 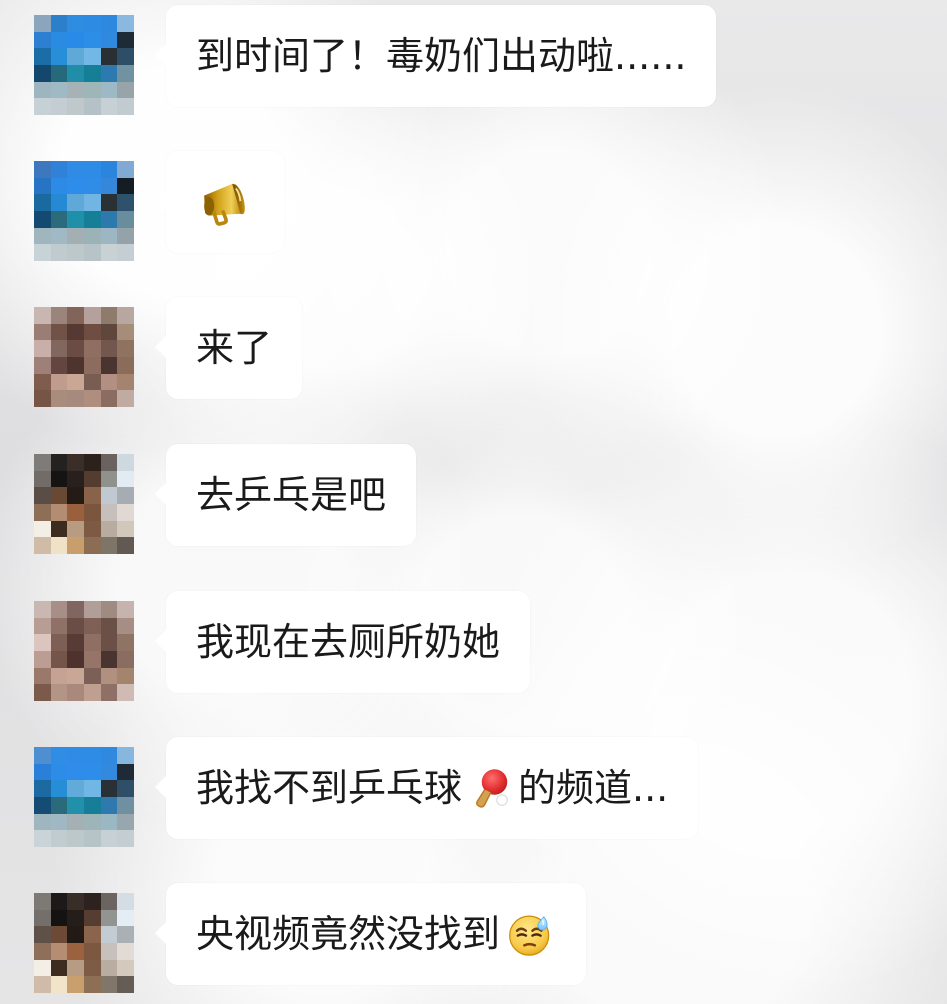 I want to click on ping-pong-icon, so click(x=492, y=788).